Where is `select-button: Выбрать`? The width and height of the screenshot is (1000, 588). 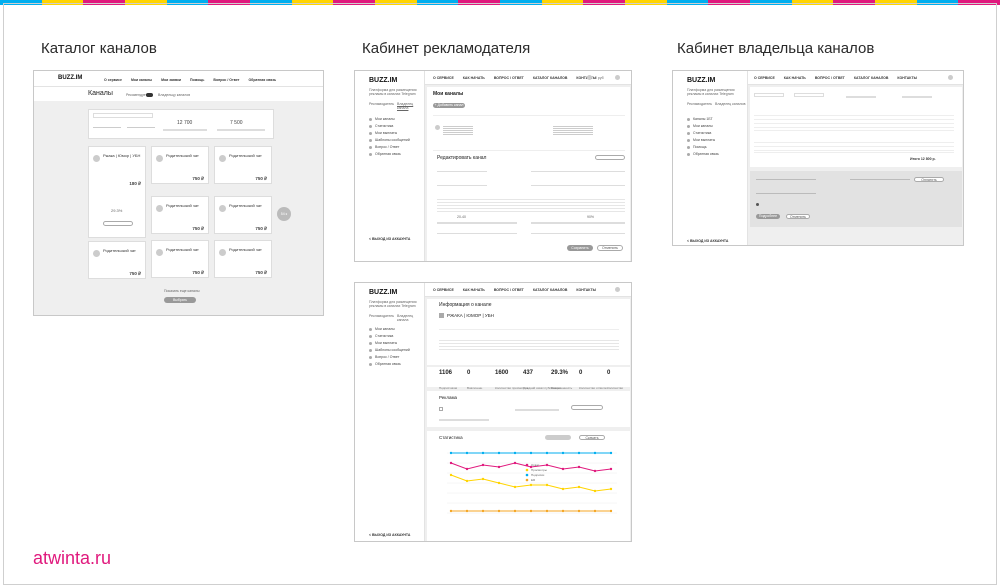
select-button: Выбрать is located at coordinates (180, 300).